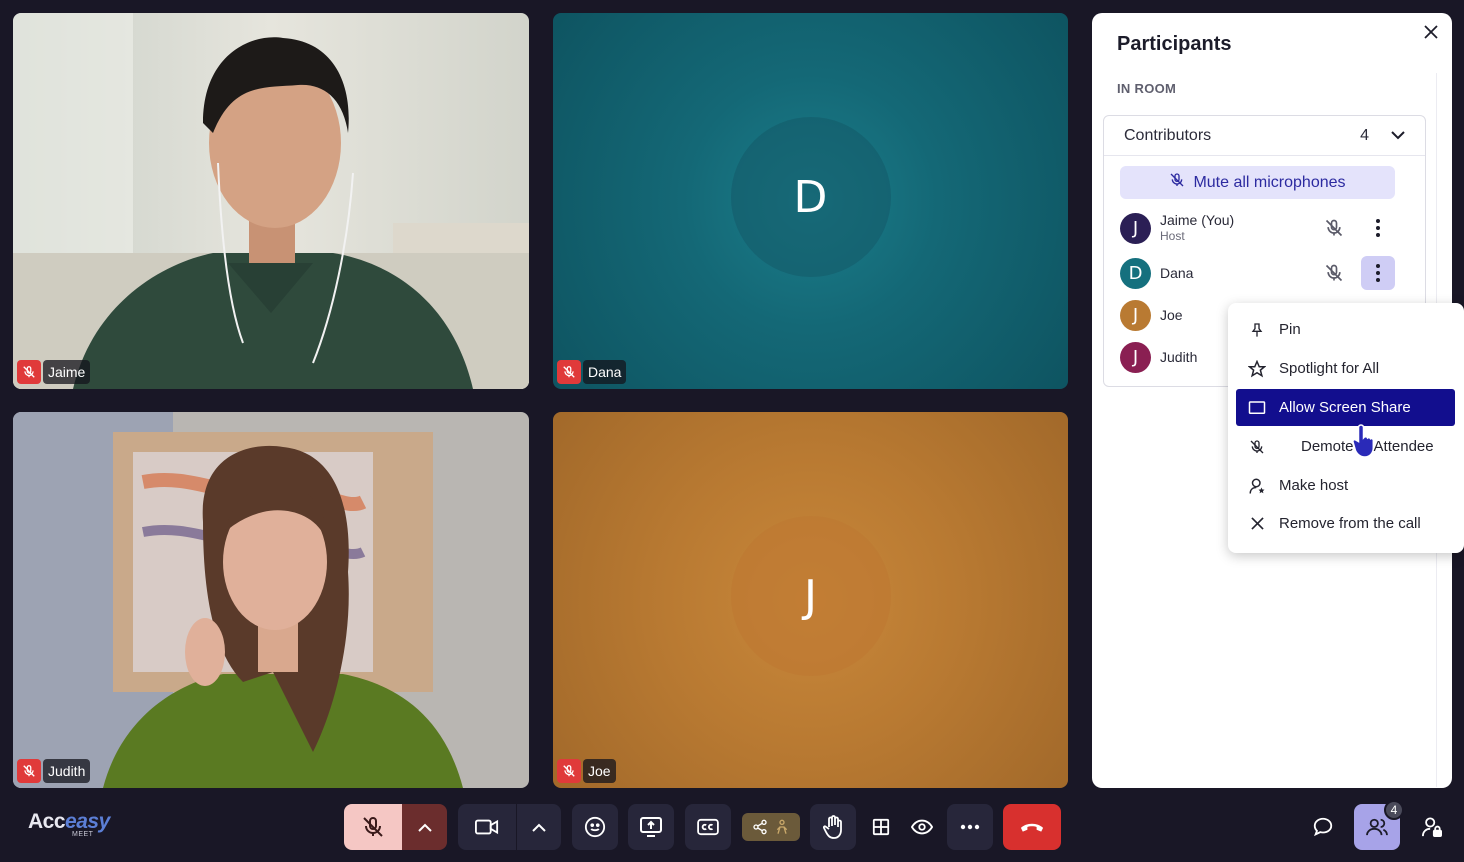  I want to click on user-star-icon, so click(1257, 486).